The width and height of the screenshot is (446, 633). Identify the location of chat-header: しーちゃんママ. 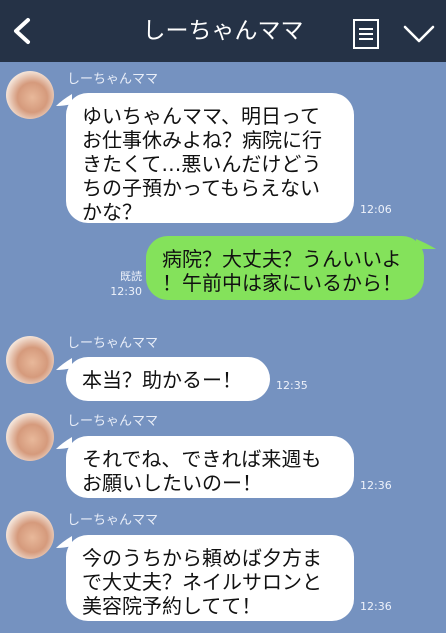
(223, 31).